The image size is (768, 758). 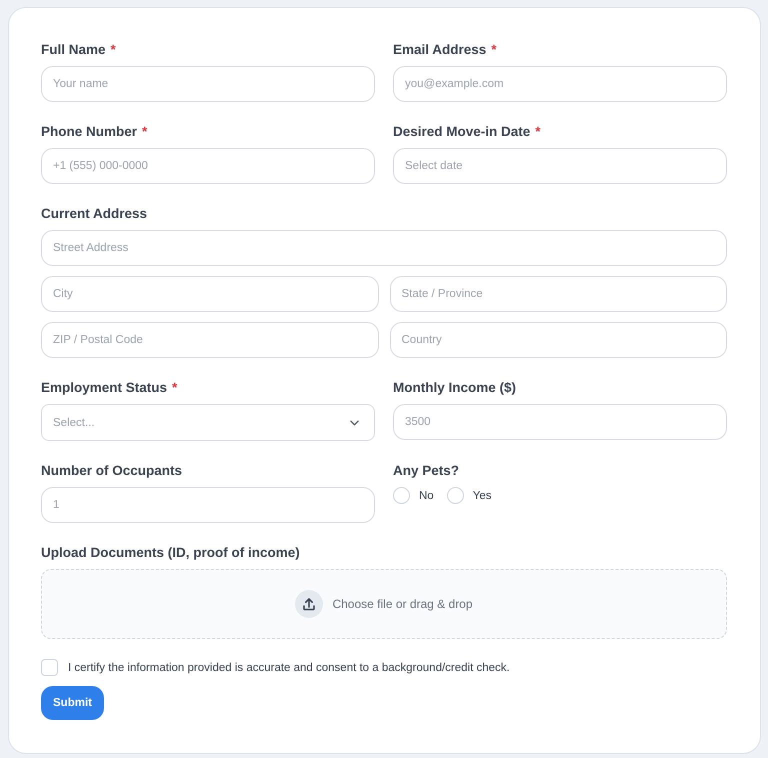 What do you see at coordinates (426, 496) in the screenshot?
I see `radio-label: No` at bounding box center [426, 496].